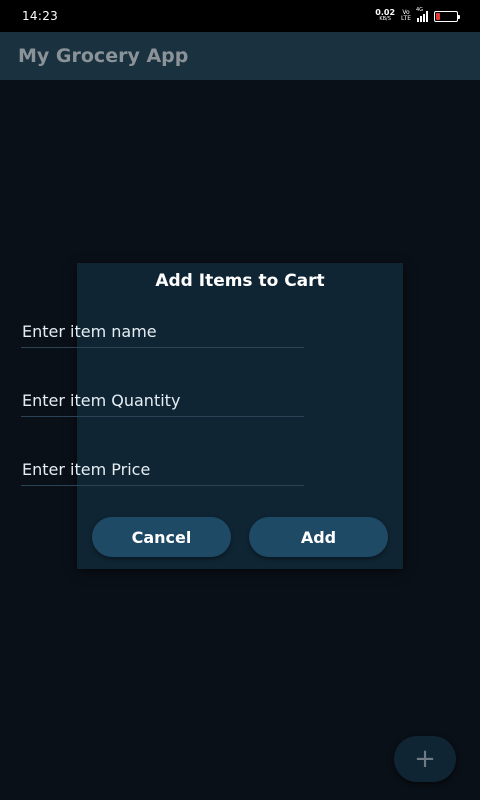  Describe the element at coordinates (420, 10) in the screenshot. I see `network-type-label: 4G` at that location.